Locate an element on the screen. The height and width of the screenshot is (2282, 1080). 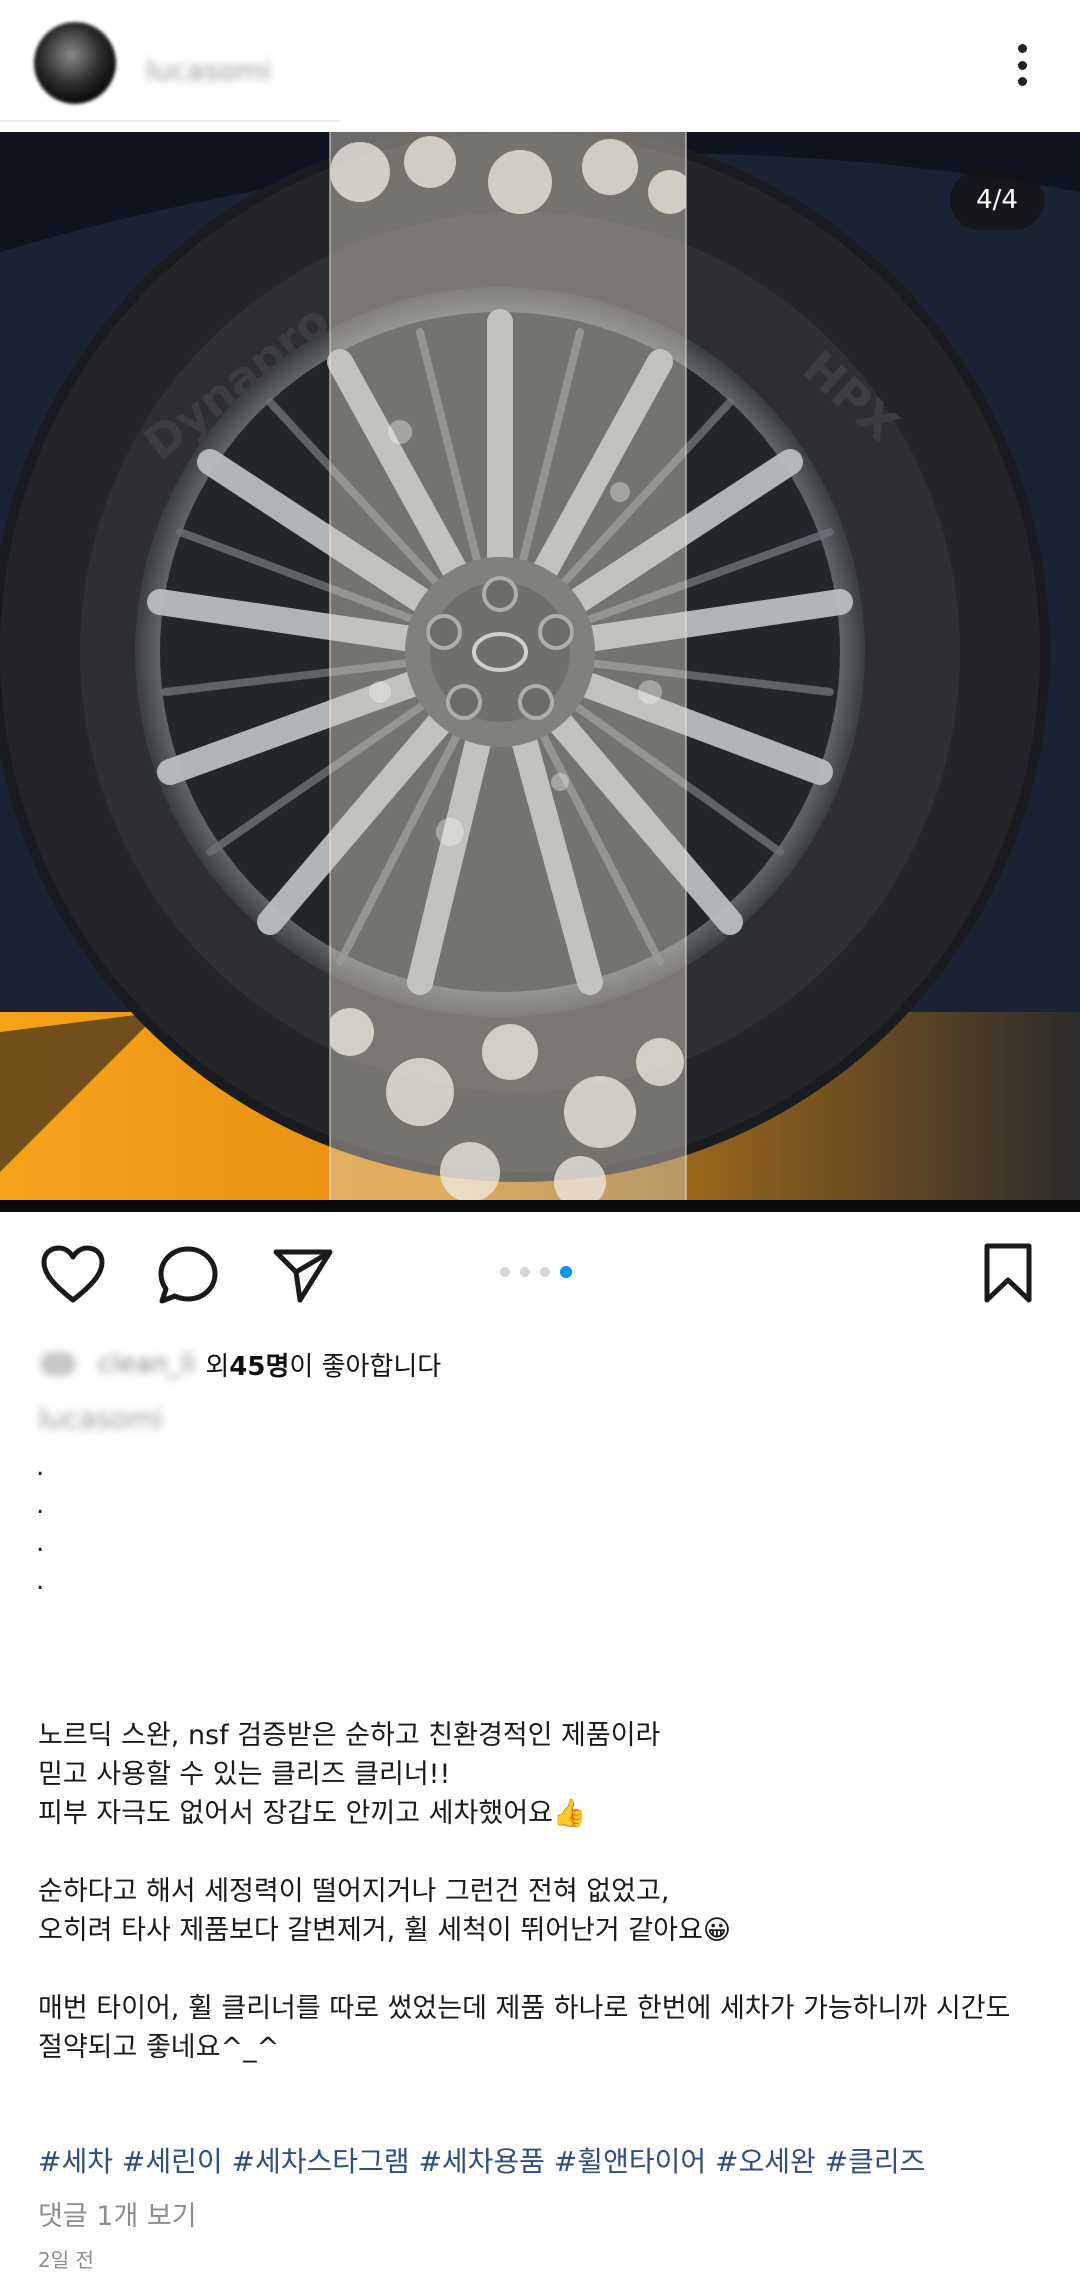
carousel-indicator is located at coordinates (536, 1272).